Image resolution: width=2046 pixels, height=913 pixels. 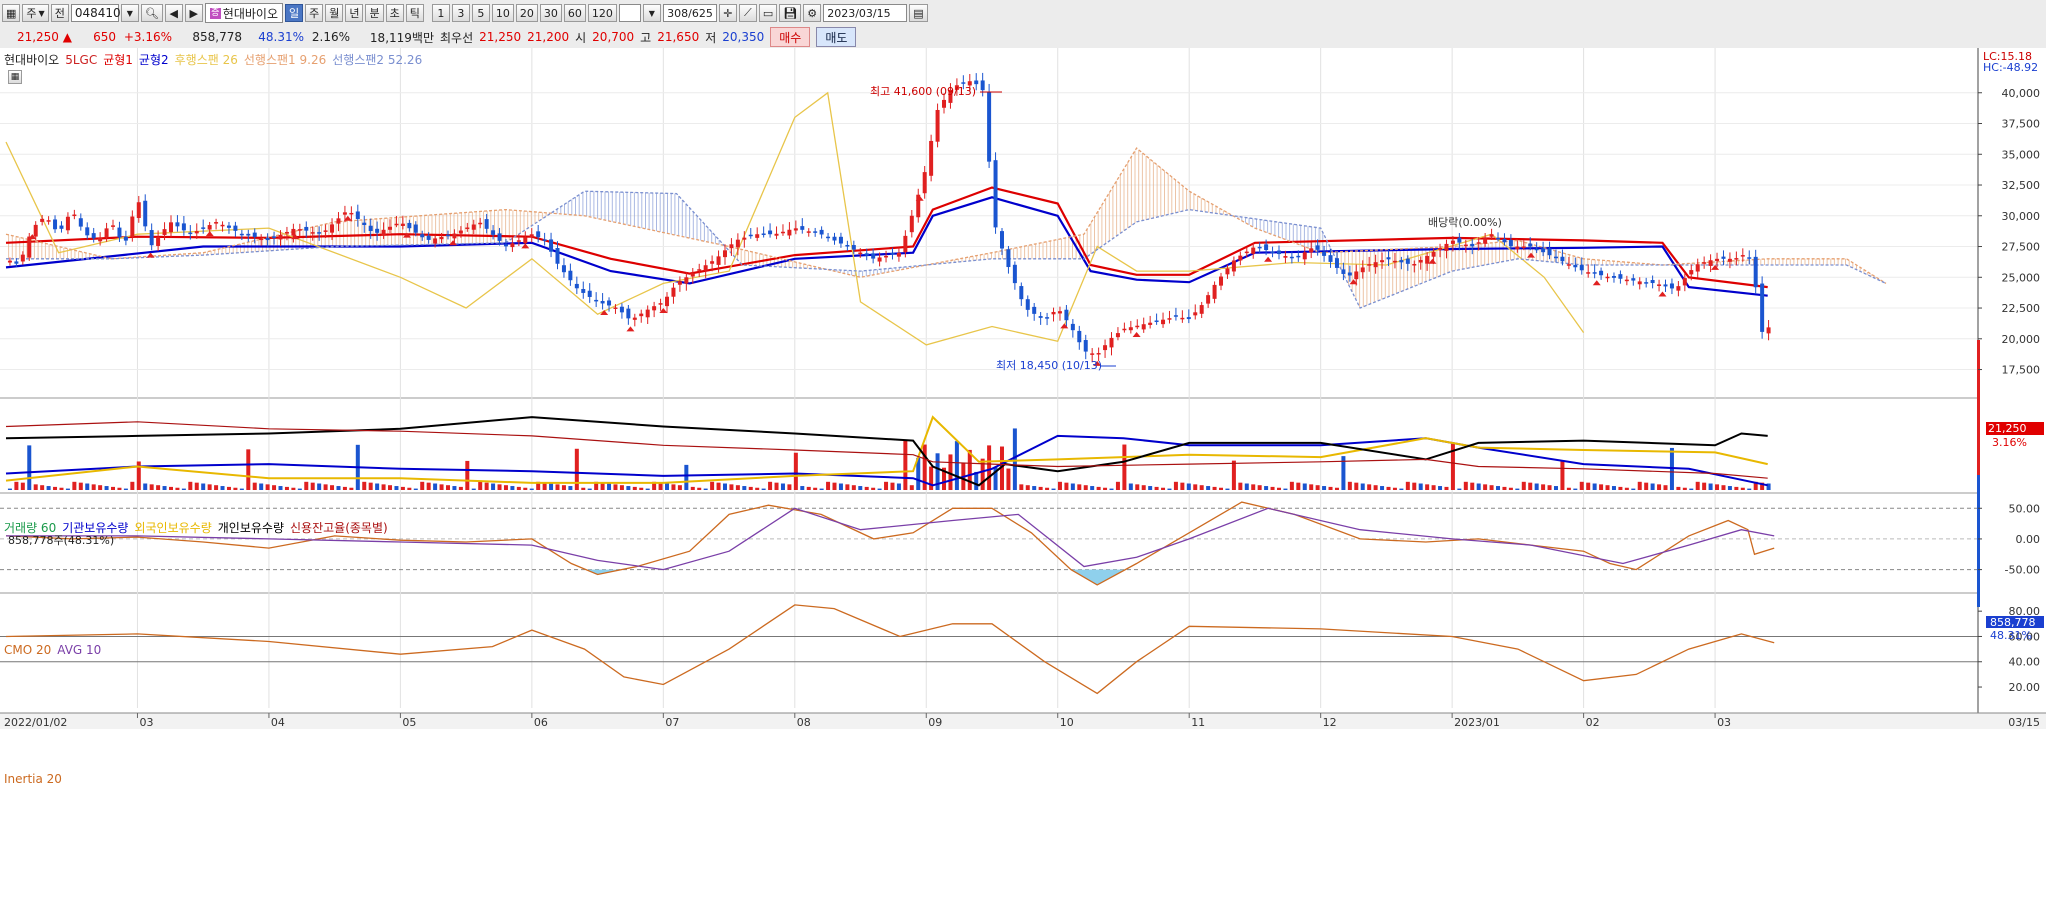 I want to click on settings-button: ⚙, so click(x=812, y=13).